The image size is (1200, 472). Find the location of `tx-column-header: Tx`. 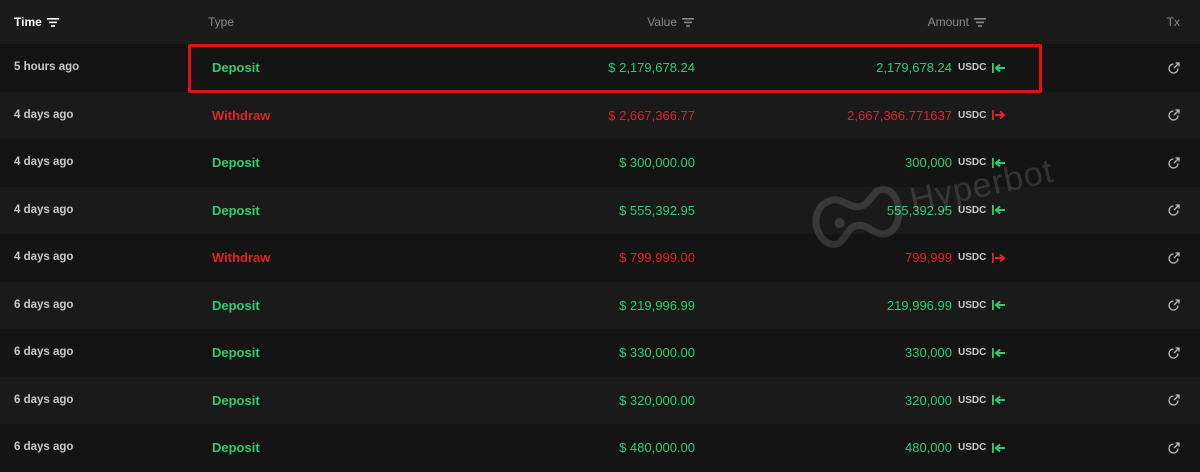

tx-column-header: Tx is located at coordinates (1173, 22).